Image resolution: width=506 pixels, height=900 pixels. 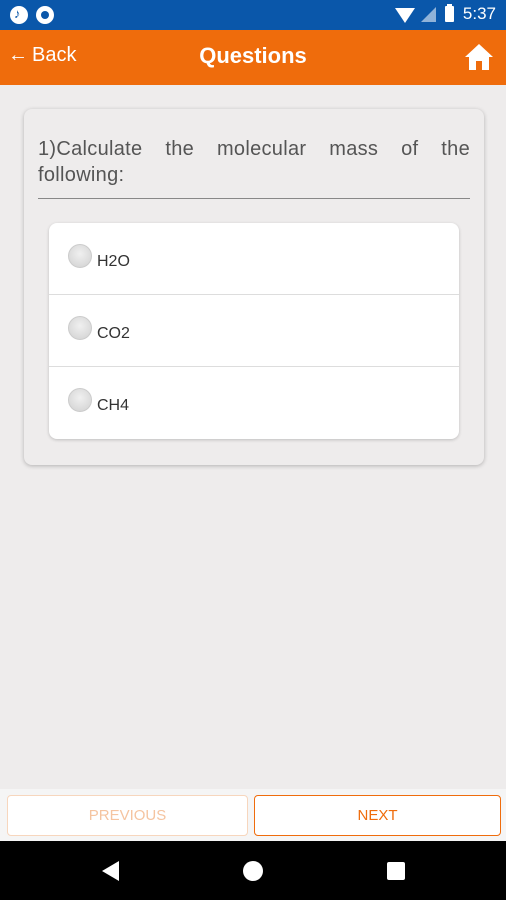 What do you see at coordinates (45, 15) in the screenshot?
I see `record-notification-icon` at bounding box center [45, 15].